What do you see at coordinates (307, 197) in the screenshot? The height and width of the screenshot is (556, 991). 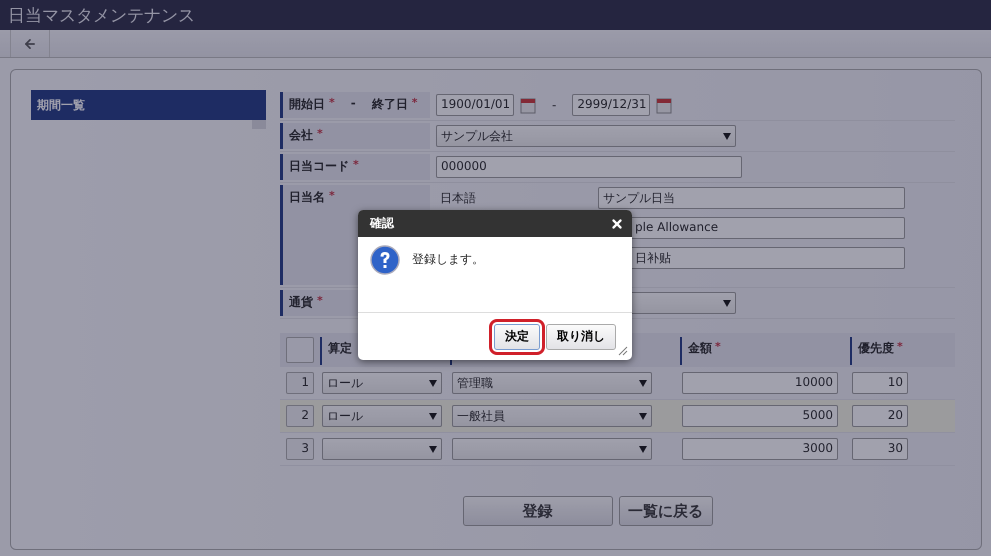 I see `label-text: 日当名` at bounding box center [307, 197].